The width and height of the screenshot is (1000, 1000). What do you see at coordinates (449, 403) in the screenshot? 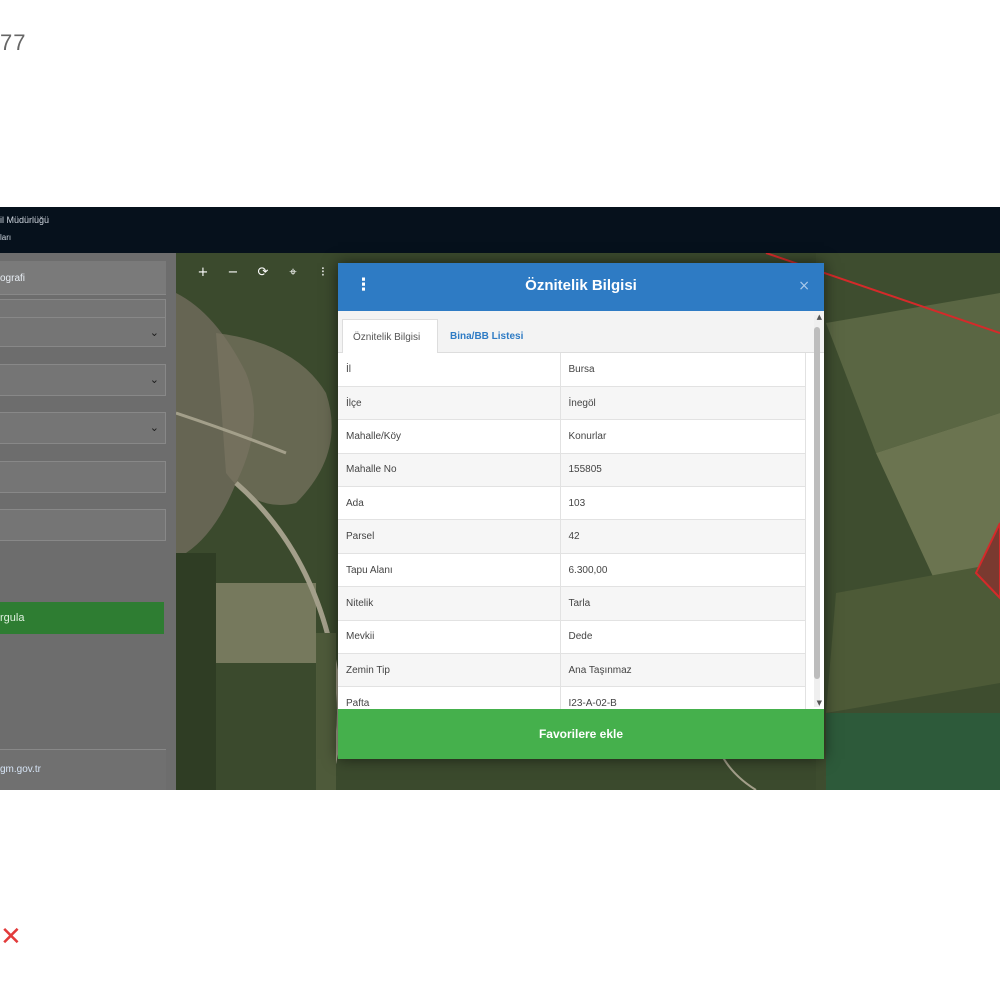
I see `attribute-key: İlçe` at bounding box center [449, 403].